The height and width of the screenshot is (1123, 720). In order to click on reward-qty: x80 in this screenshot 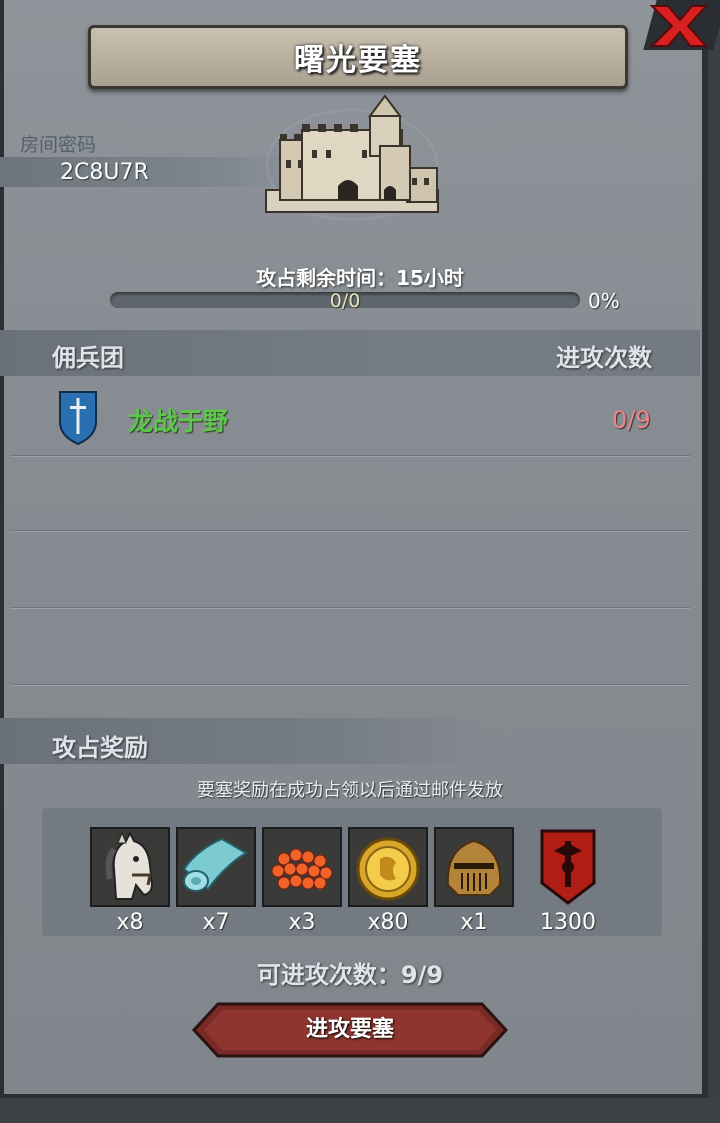, I will do `click(388, 922)`.